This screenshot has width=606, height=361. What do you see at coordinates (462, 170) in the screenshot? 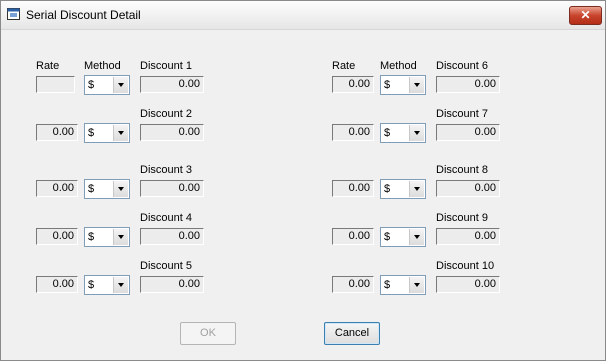
I see `discount-label: Discount 8` at bounding box center [462, 170].